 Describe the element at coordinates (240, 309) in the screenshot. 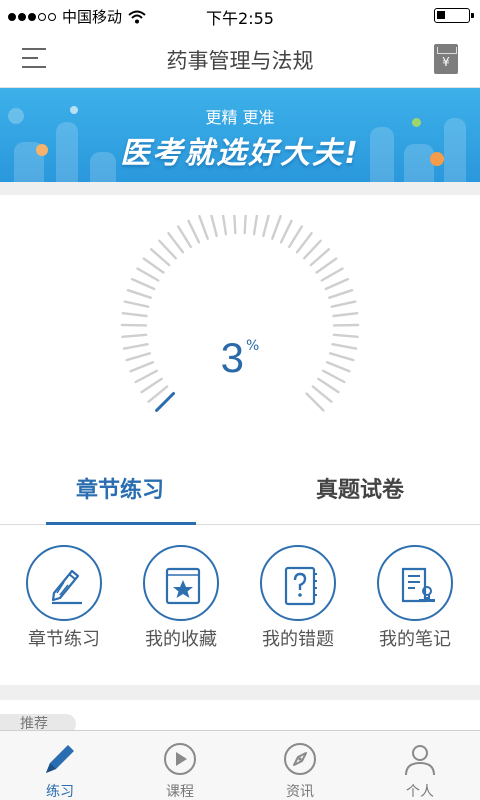

I see `gauge-dial` at that location.